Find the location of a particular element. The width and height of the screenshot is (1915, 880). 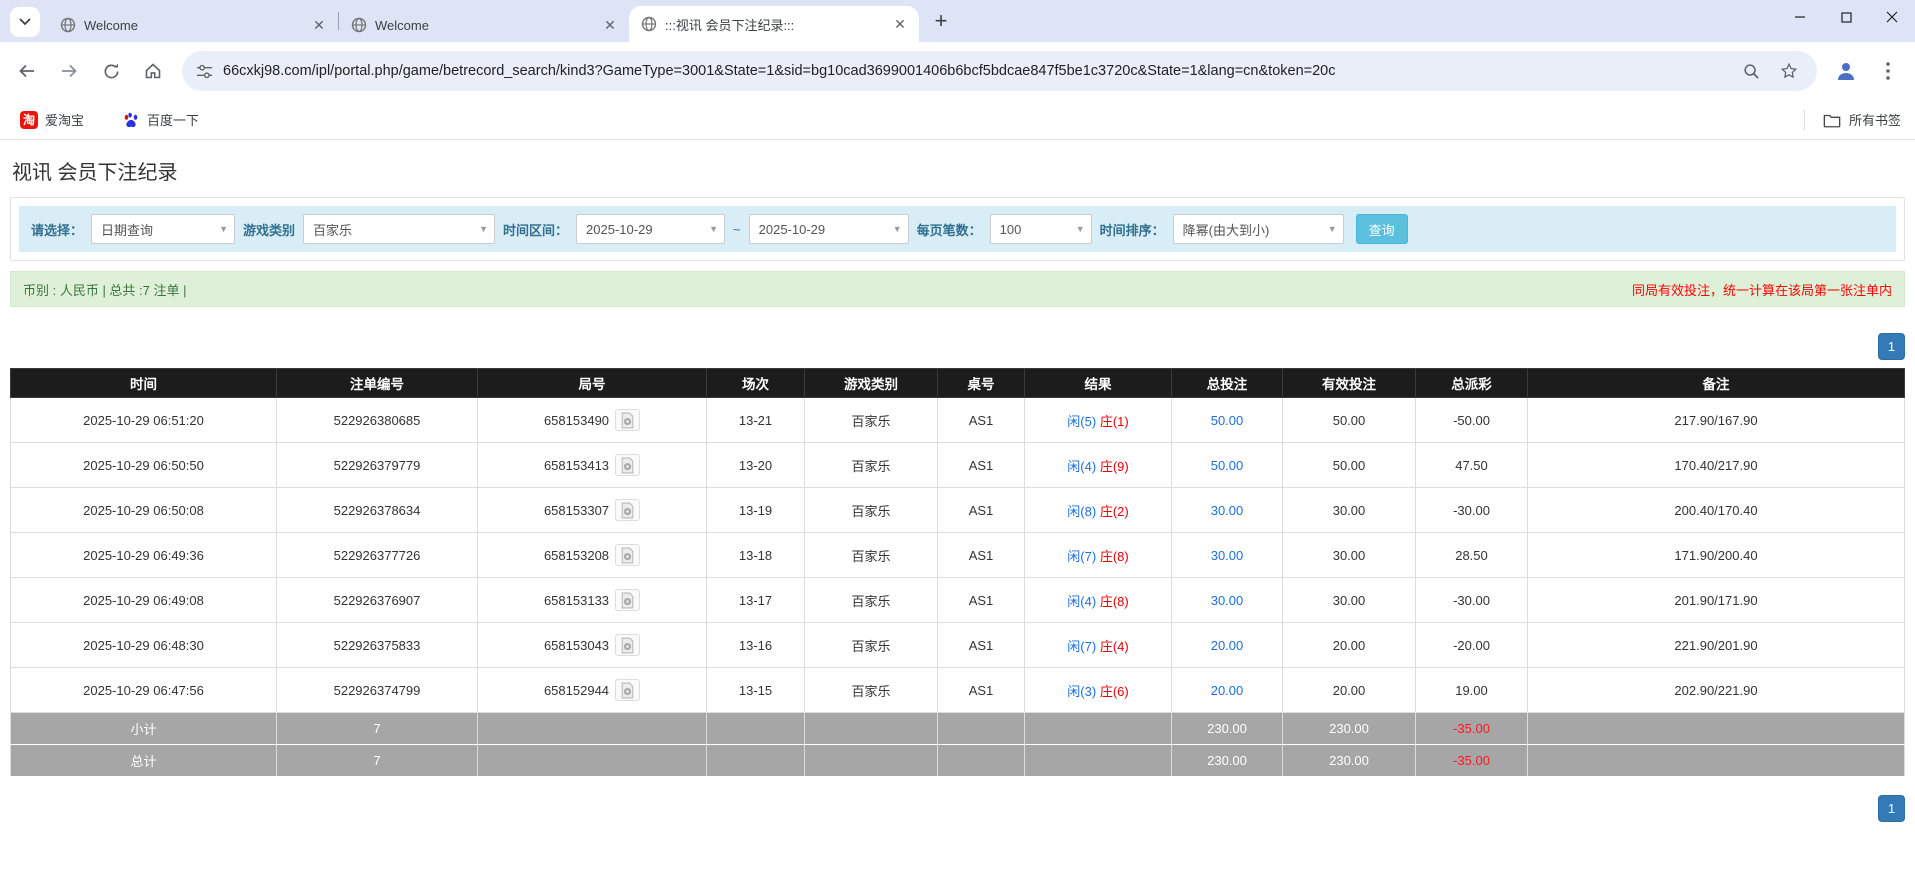

page-size-select: 100 ▼ is located at coordinates (1040, 229).